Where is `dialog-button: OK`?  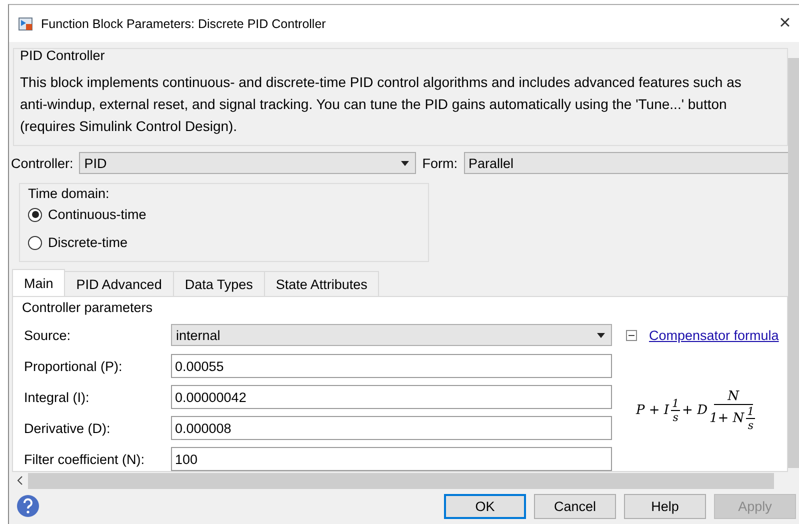
dialog-button: OK is located at coordinates (485, 506).